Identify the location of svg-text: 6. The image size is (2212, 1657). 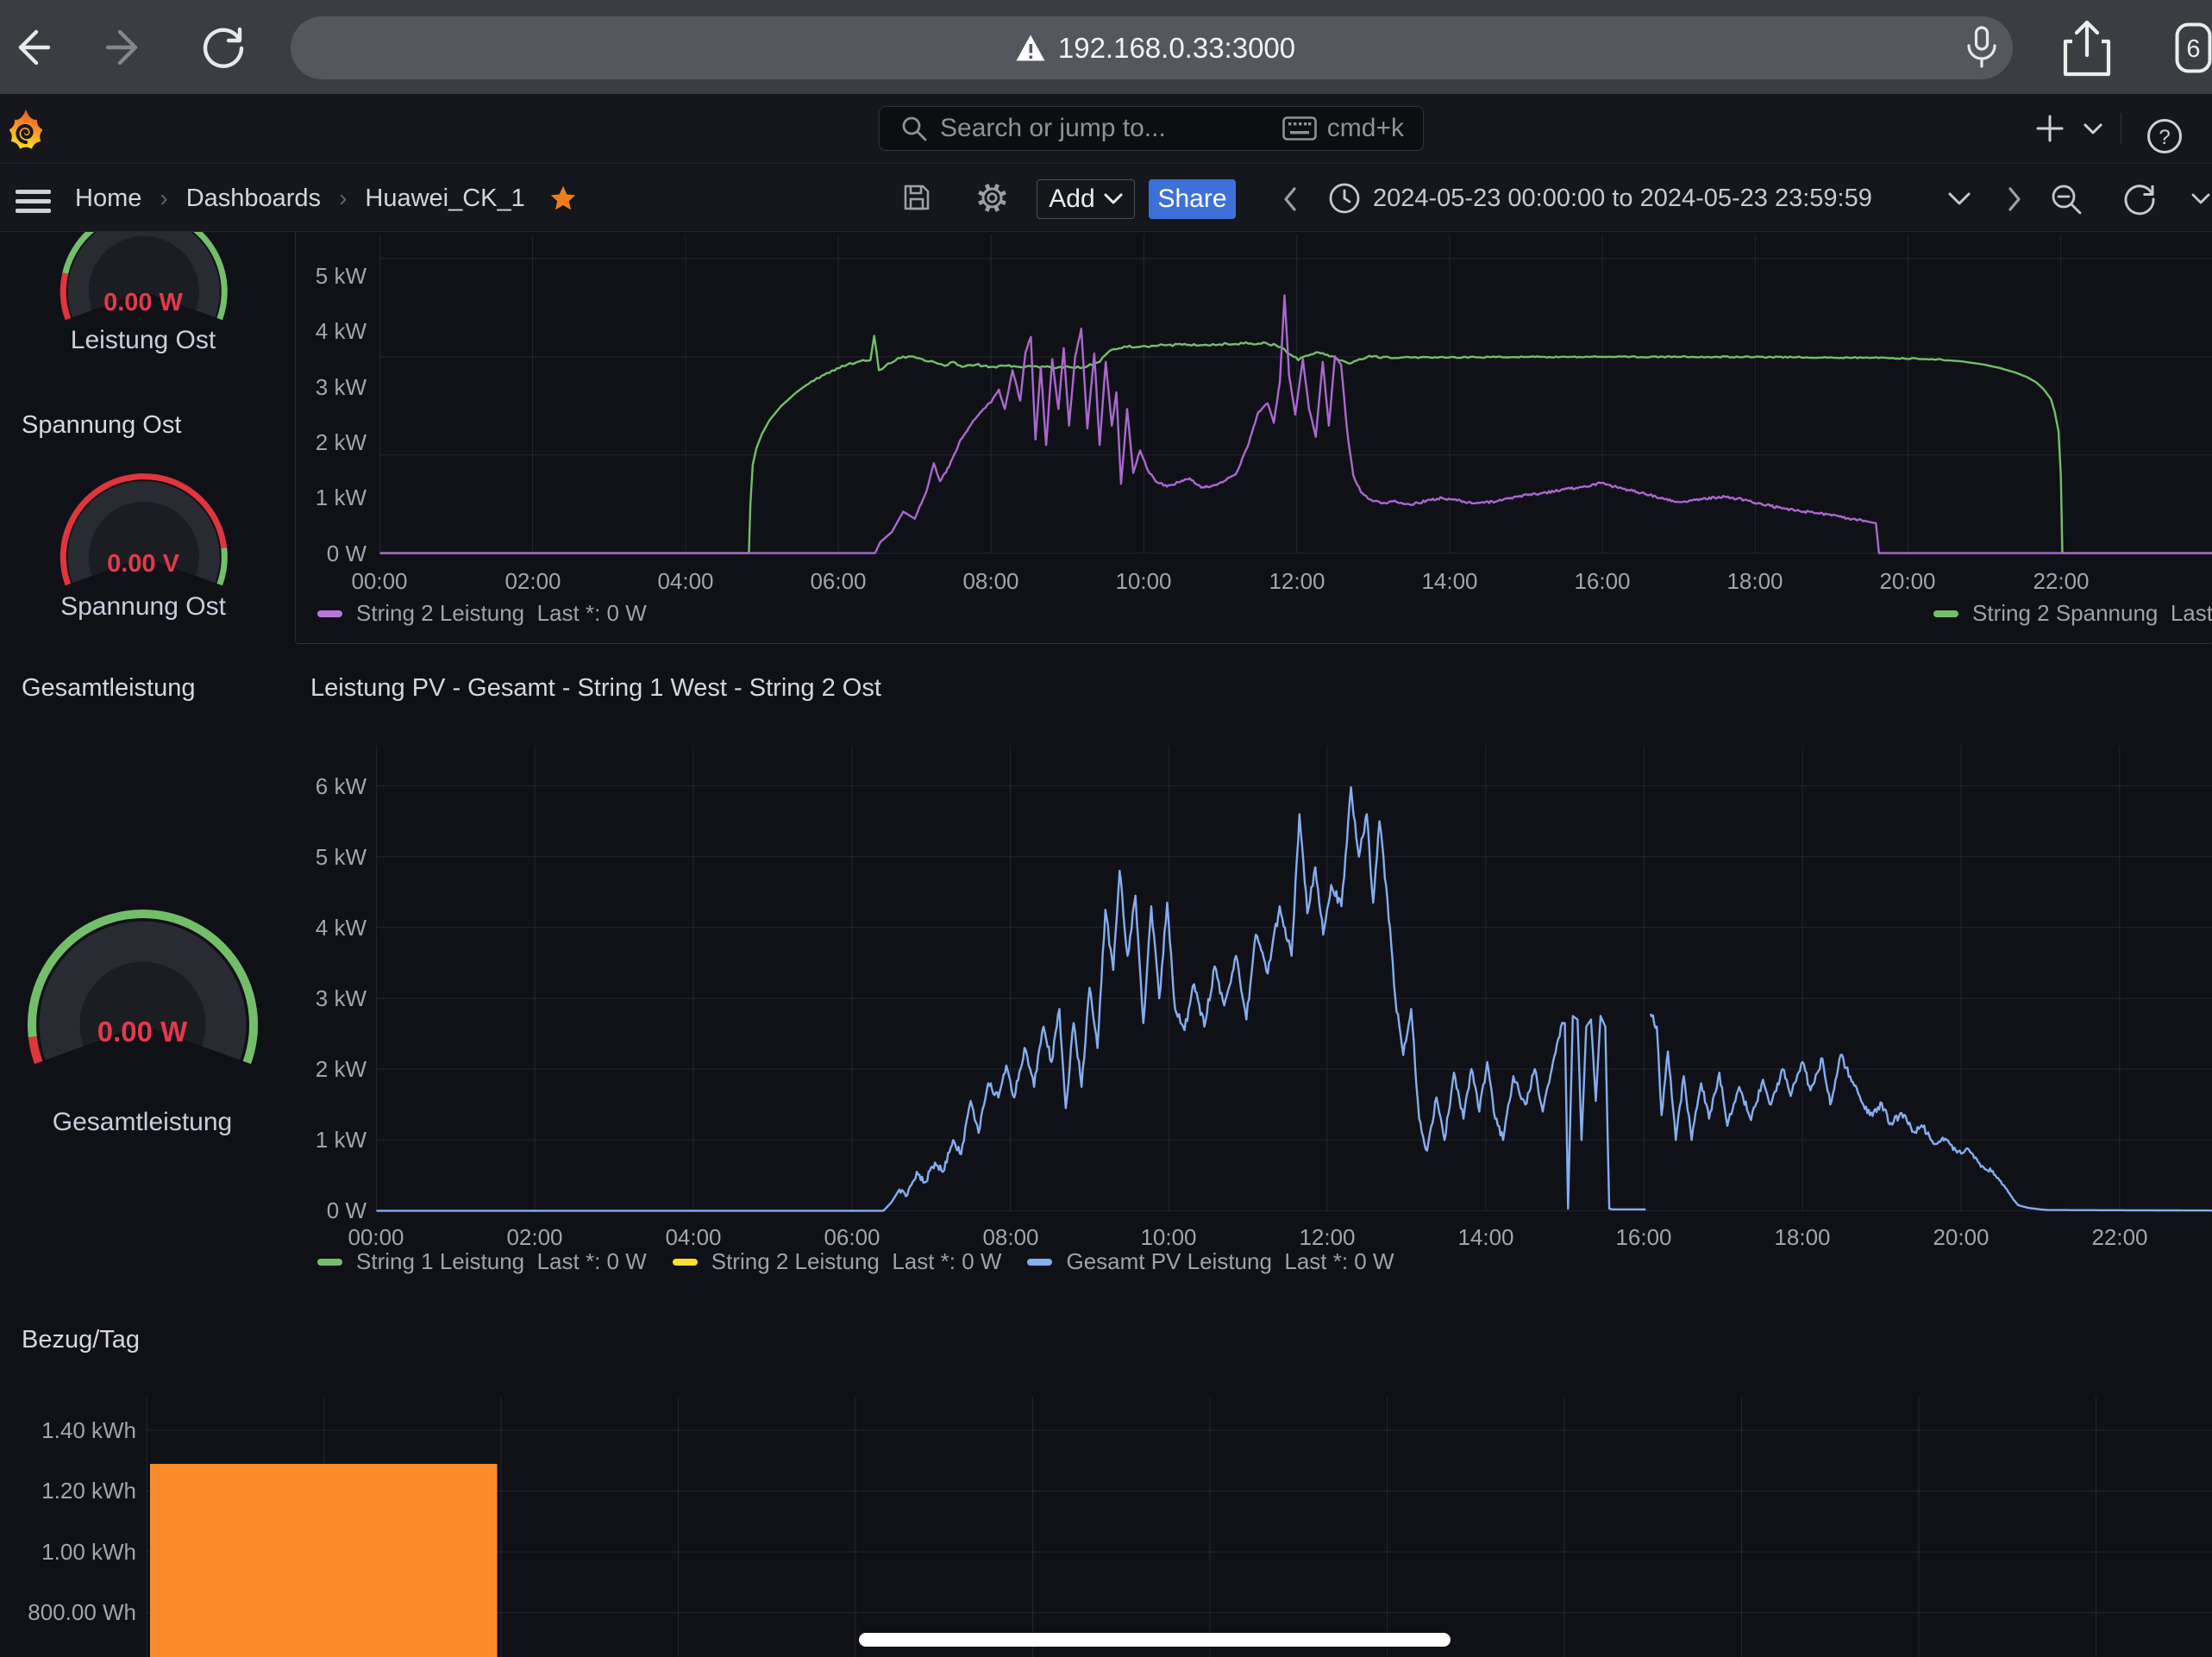
(2193, 49).